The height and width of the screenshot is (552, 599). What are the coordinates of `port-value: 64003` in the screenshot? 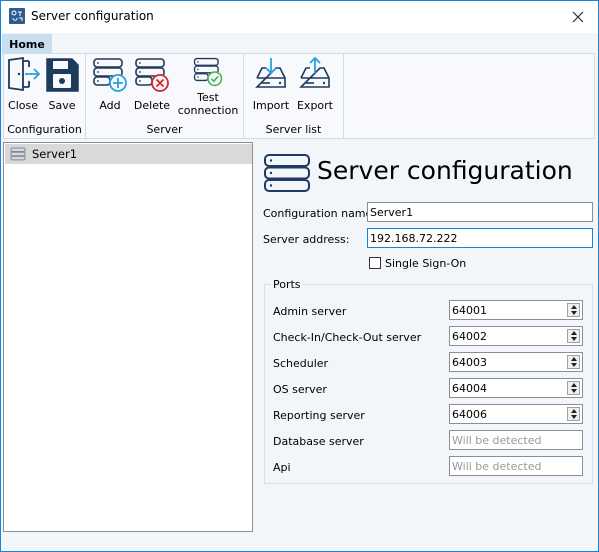 It's located at (469, 362).